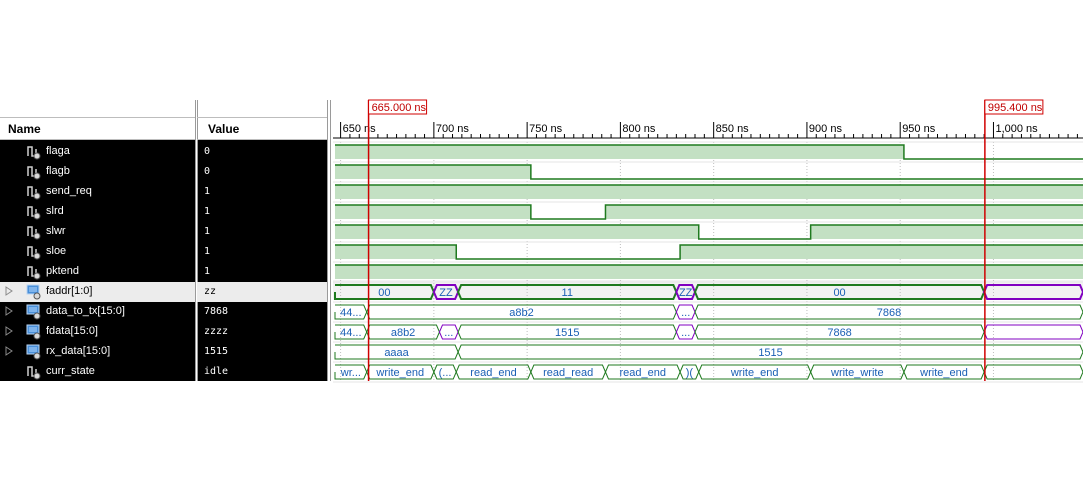  What do you see at coordinates (857, 373) in the screenshot?
I see `bus-value-label: write_write` at bounding box center [857, 373].